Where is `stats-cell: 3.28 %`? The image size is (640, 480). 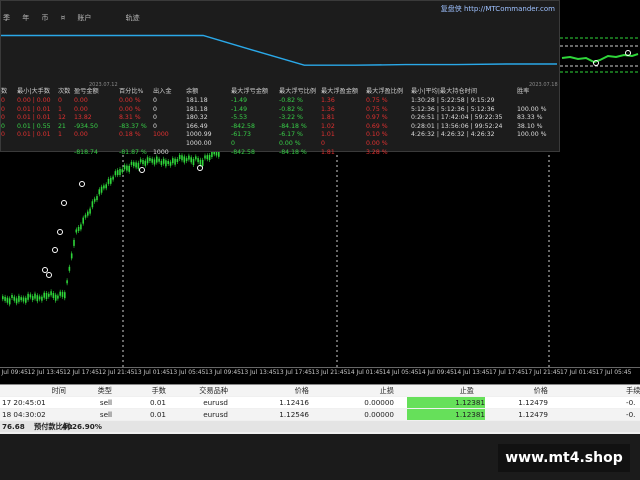 stats-cell: 3.28 % is located at coordinates (377, 152).